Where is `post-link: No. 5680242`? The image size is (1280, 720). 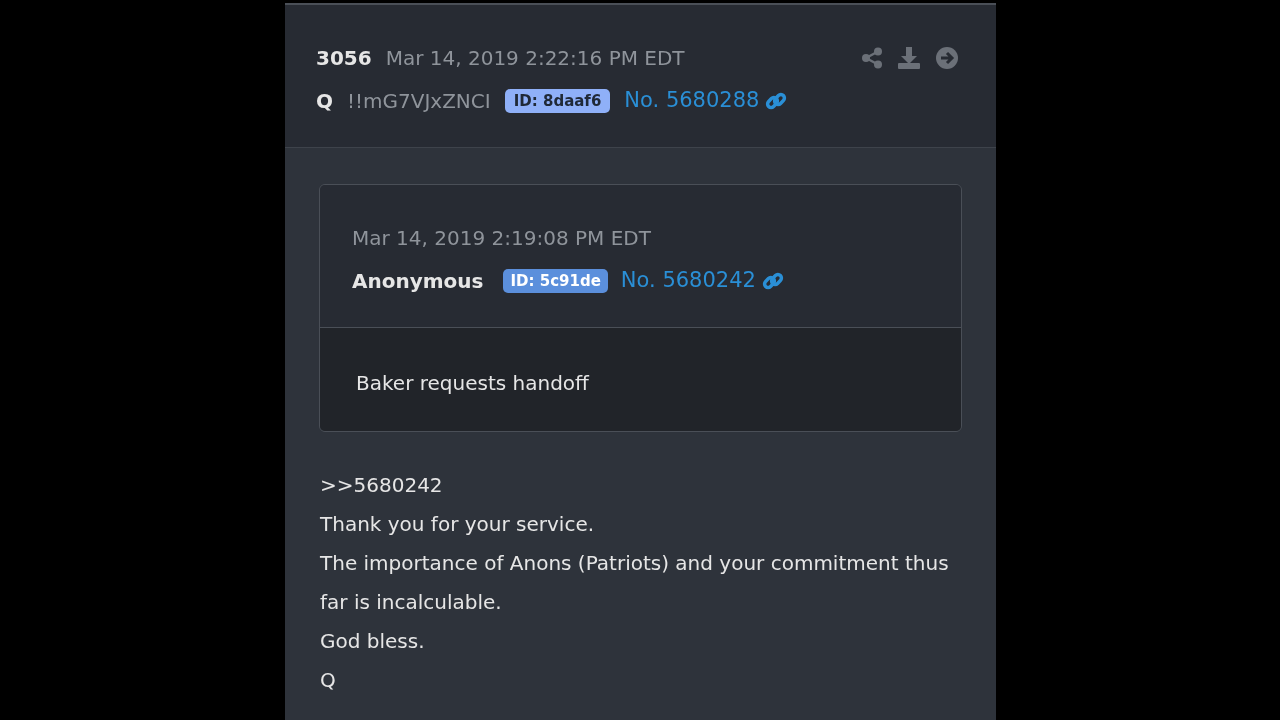 post-link: No. 5680242 is located at coordinates (688, 281).